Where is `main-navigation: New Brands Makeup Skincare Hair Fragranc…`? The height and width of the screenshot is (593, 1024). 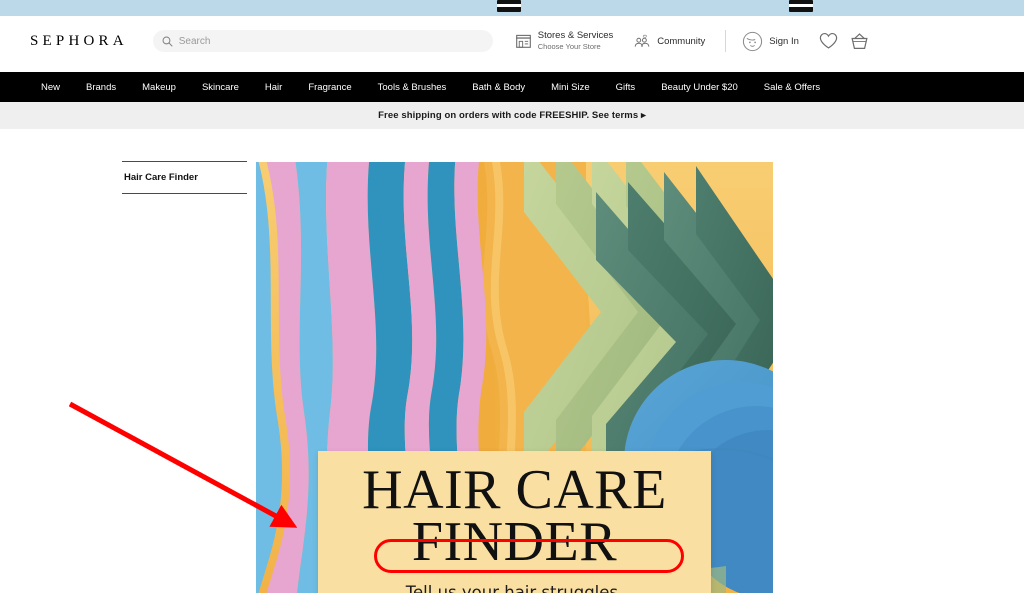
main-navigation: New Brands Makeup Skincare Hair Fragranc… is located at coordinates (512, 87).